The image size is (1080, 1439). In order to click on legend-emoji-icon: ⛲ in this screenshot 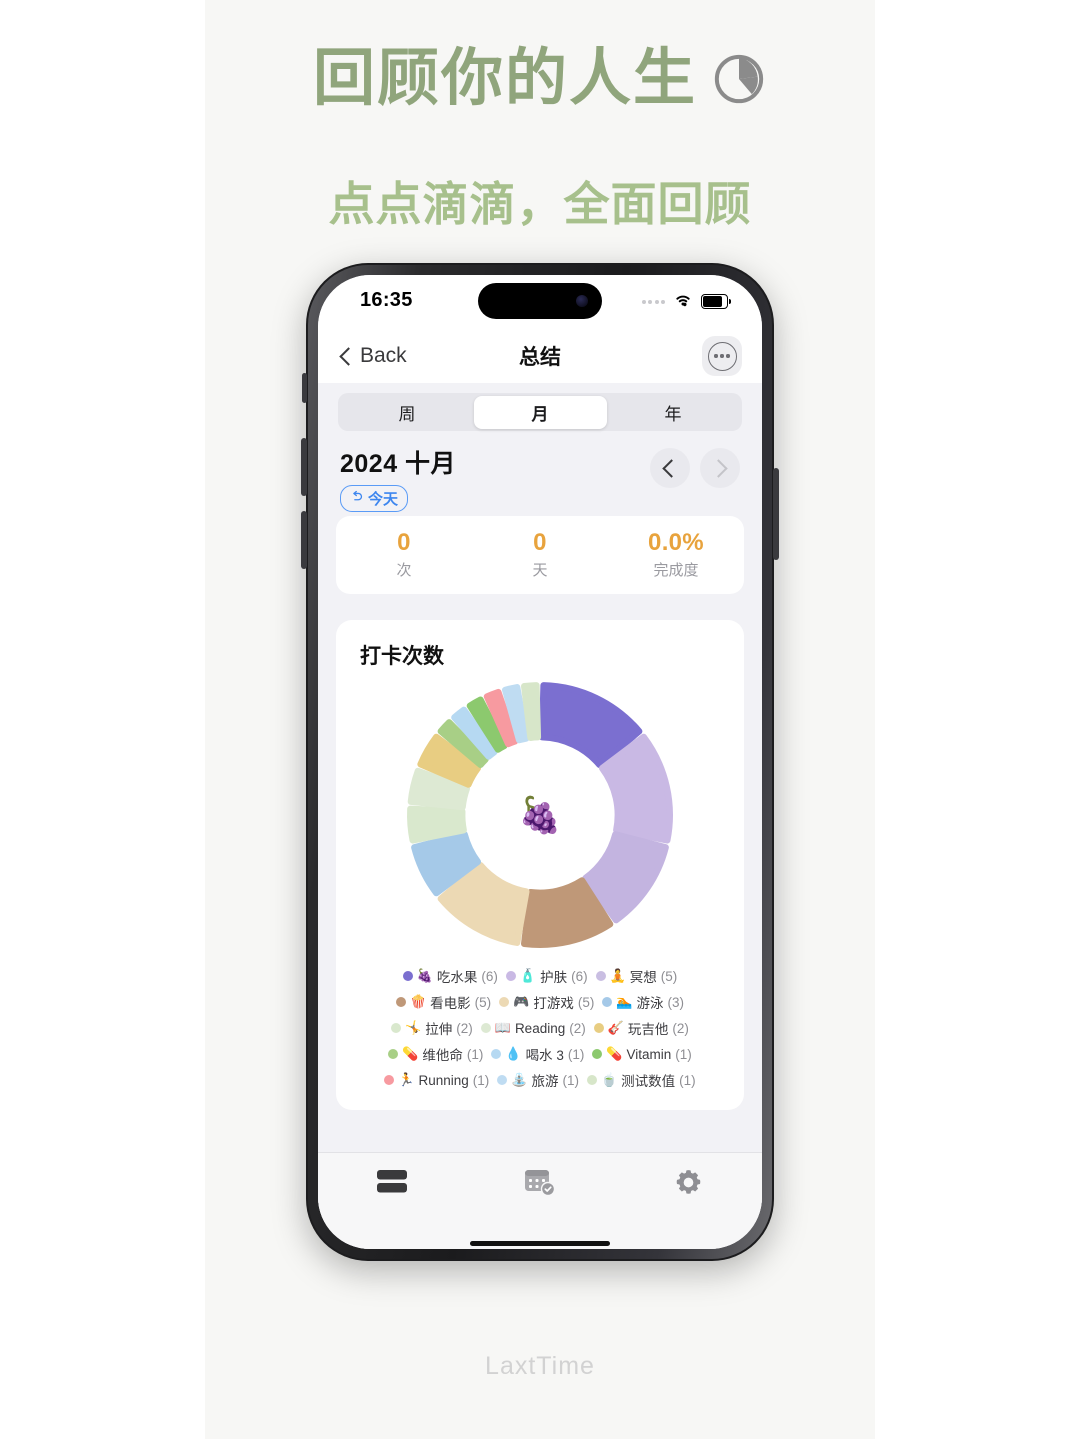, I will do `click(519, 1079)`.